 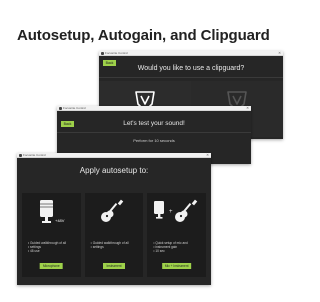 I want to click on feature-list: Guided walkthrough of all settings, so click(x=115, y=245).